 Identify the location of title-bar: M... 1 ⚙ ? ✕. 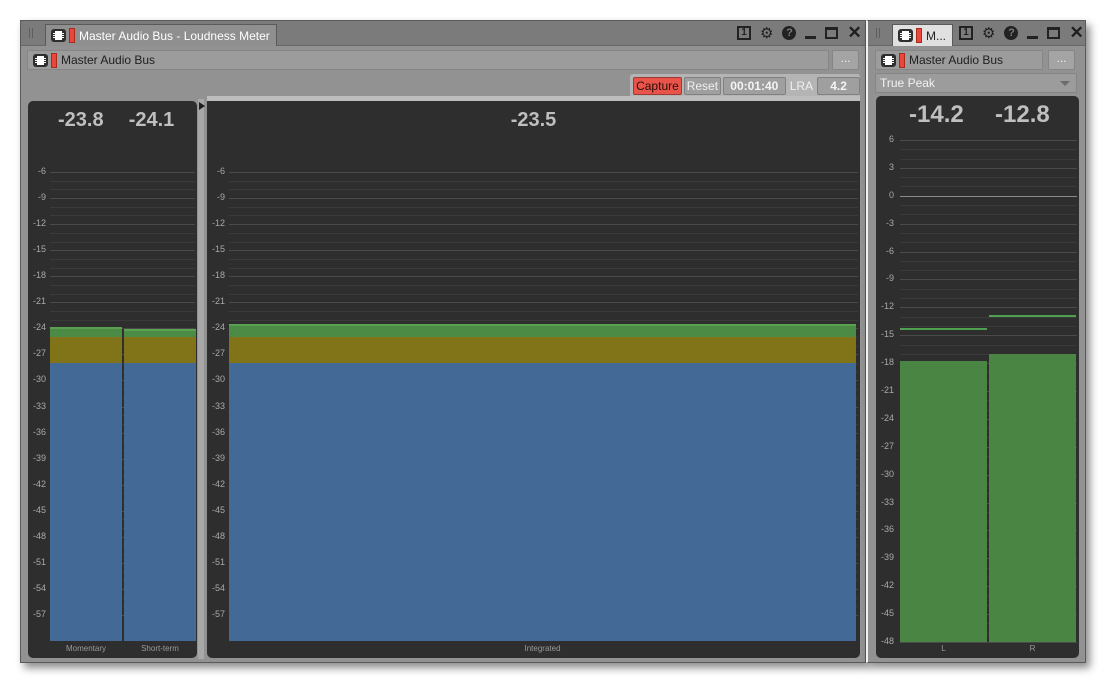
(976, 33).